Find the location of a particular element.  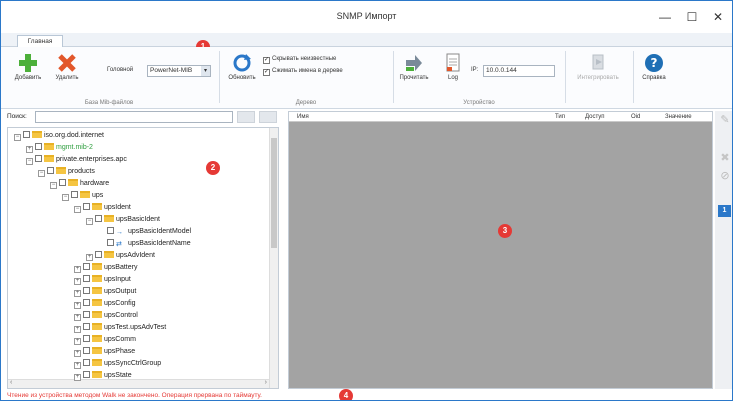

log-button: Log is located at coordinates (453, 67).